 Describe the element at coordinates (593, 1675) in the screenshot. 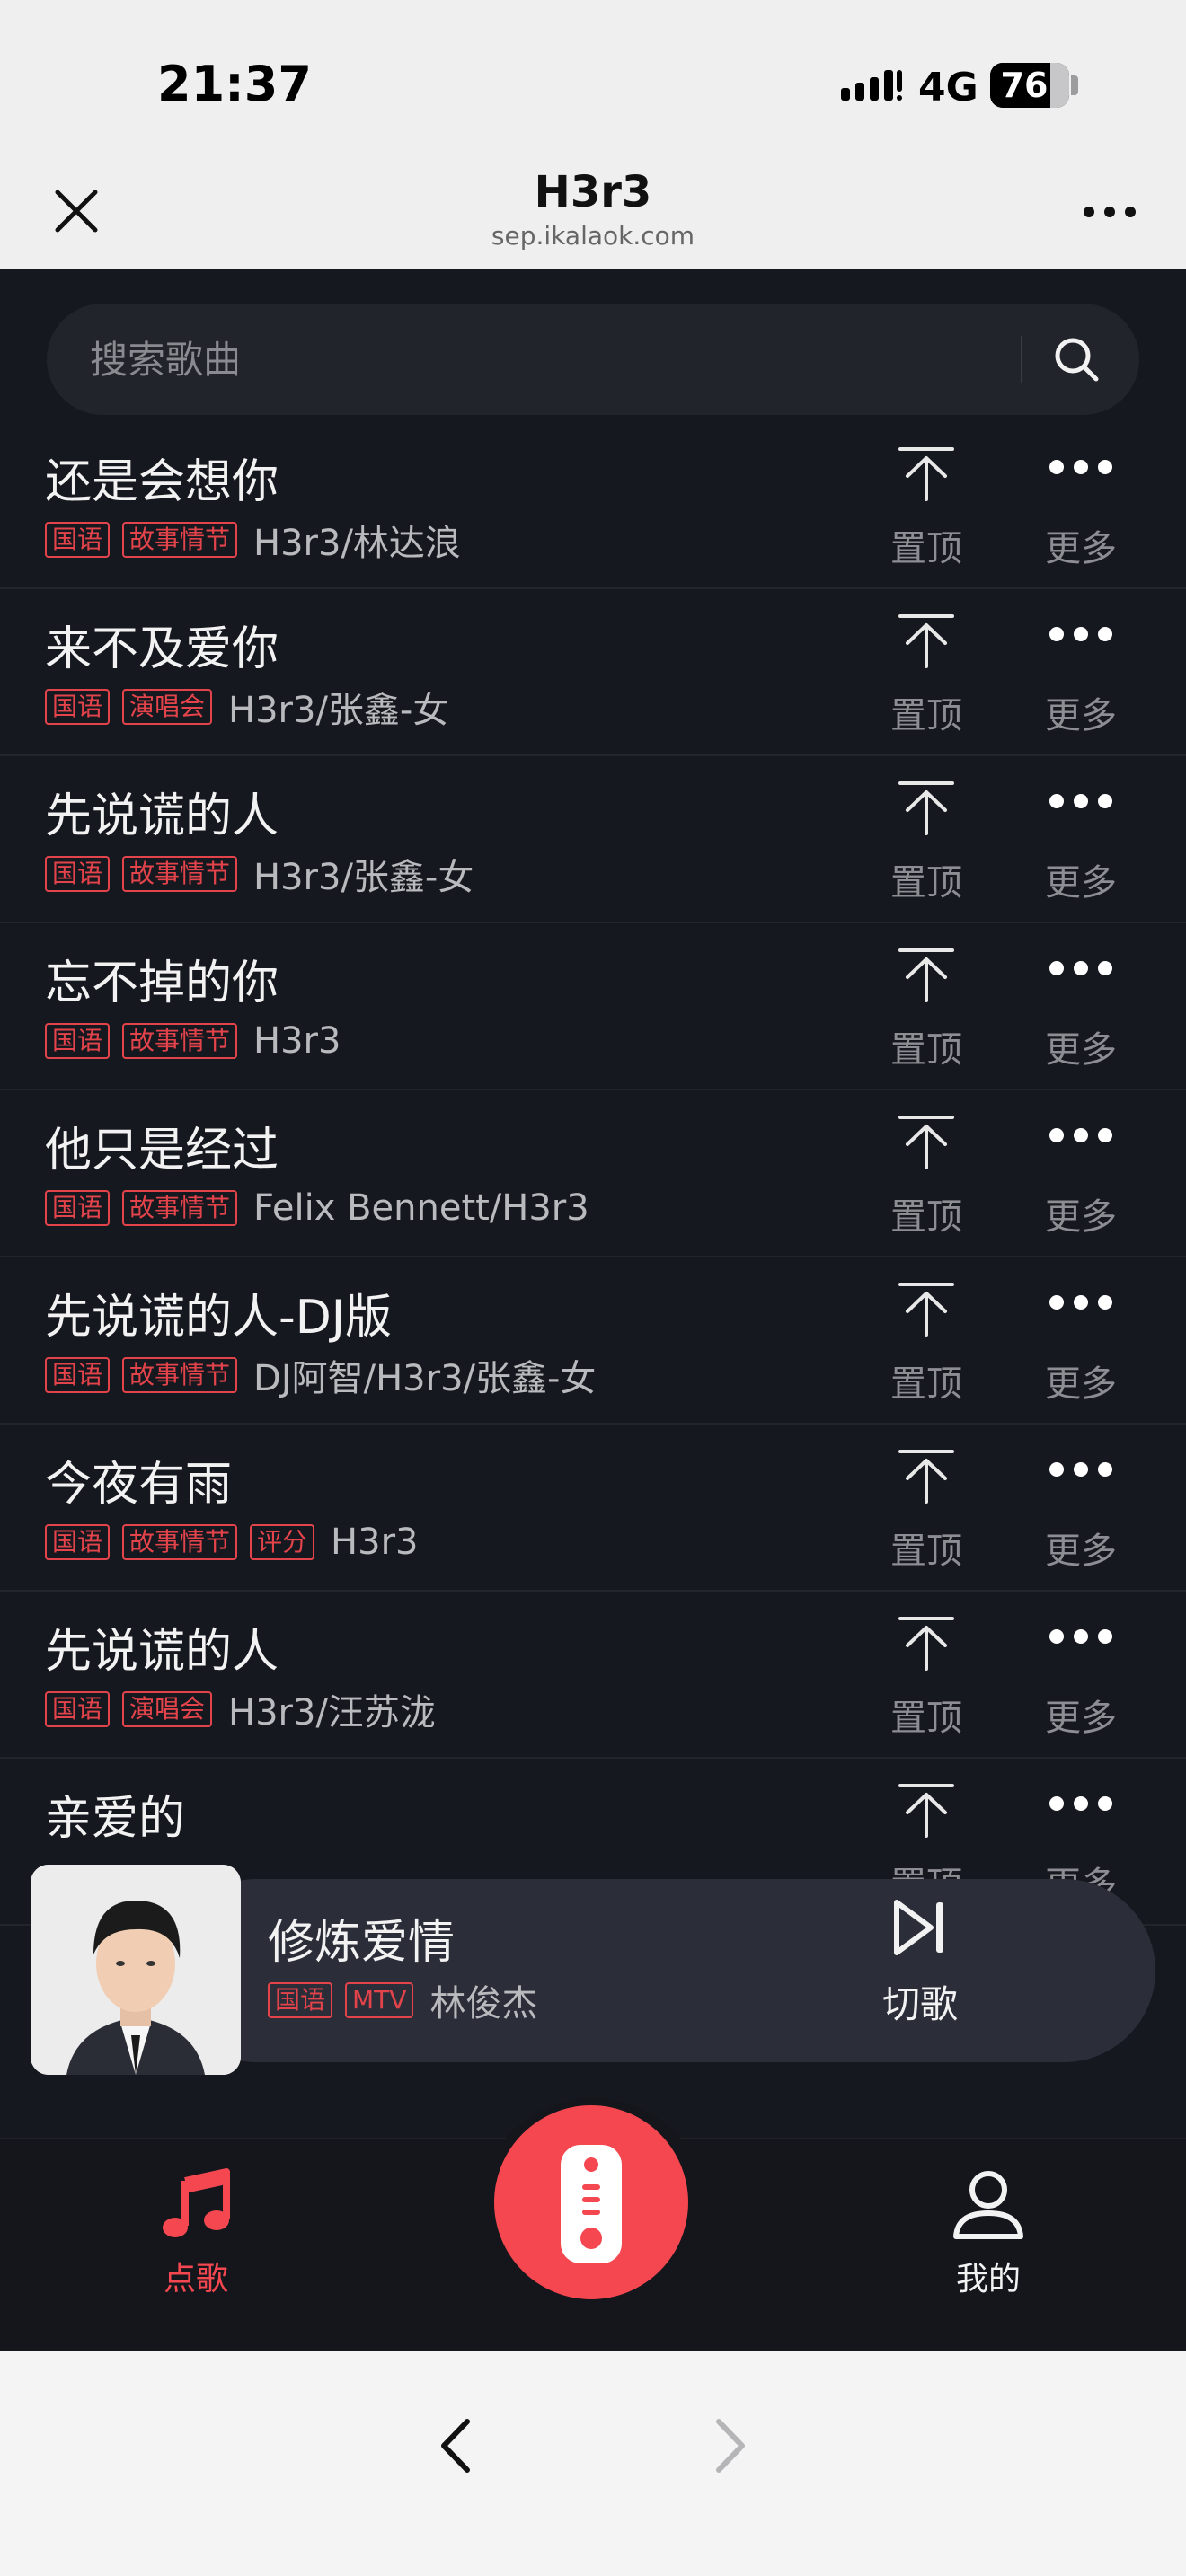

I see `song-row: 先说谎的人国语 演唱会 H3r3/汪苏泷 置顶 更多` at that location.